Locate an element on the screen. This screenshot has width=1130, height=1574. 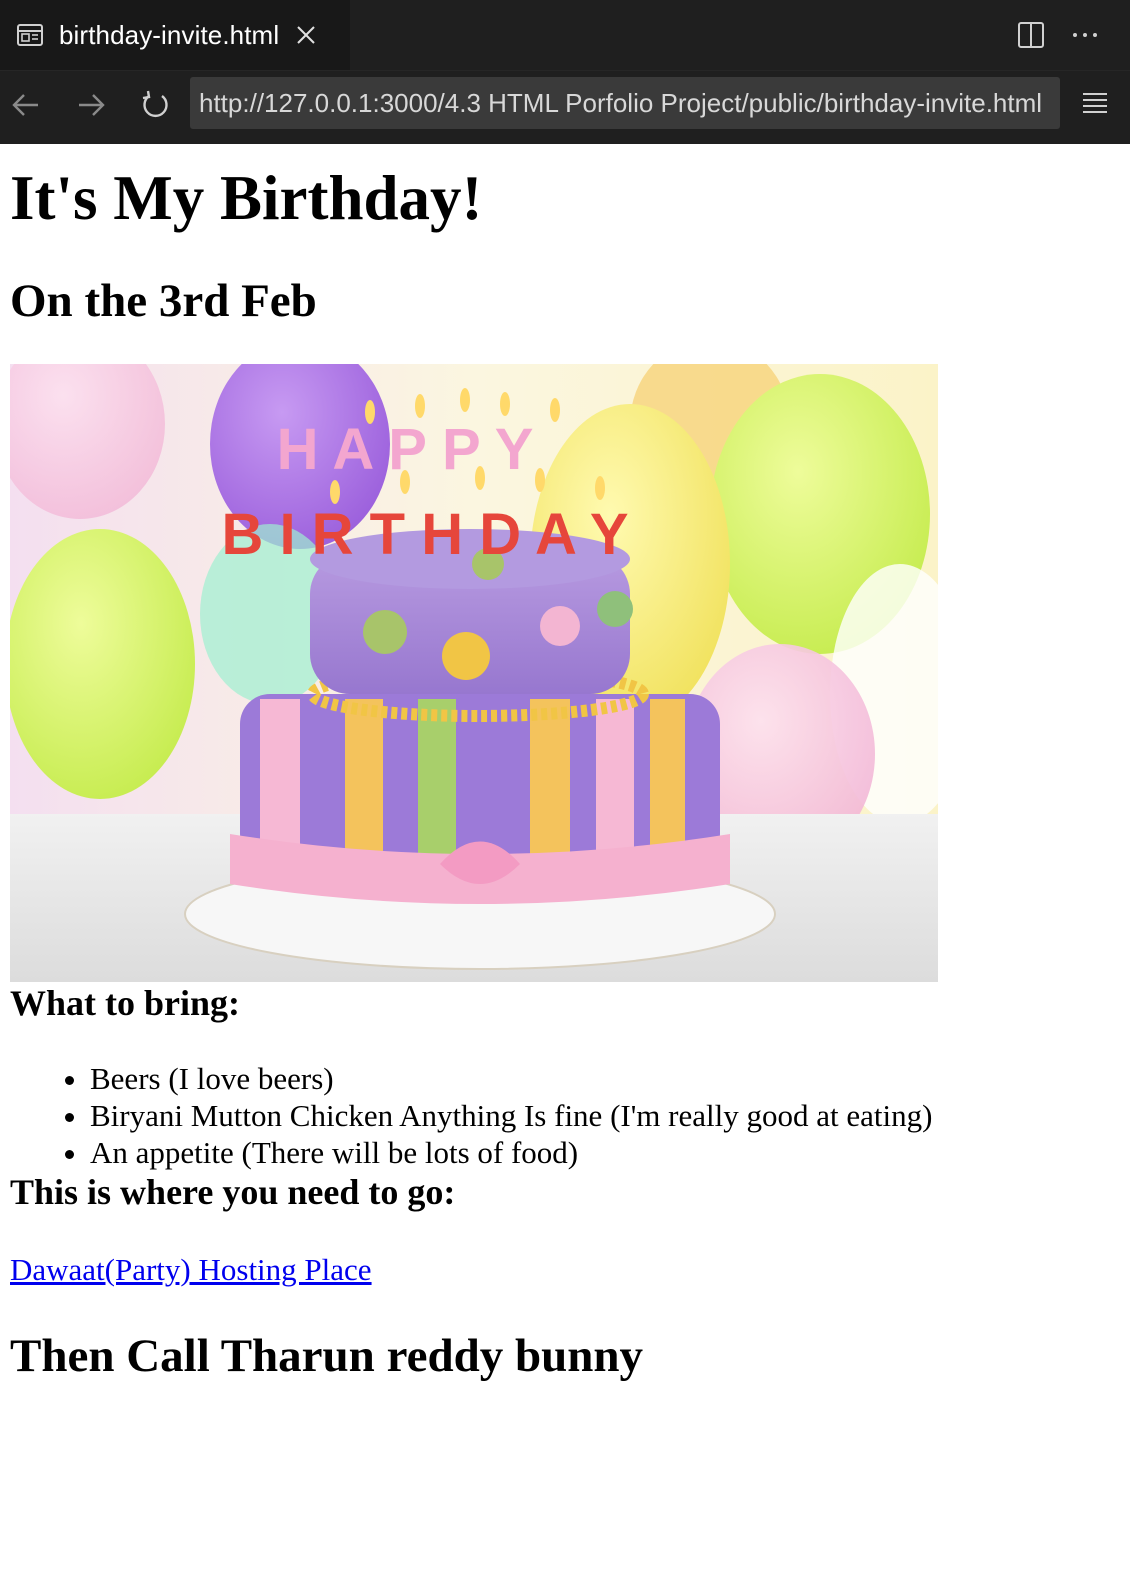
party-date: On the 3rd Feb is located at coordinates (163, 301).